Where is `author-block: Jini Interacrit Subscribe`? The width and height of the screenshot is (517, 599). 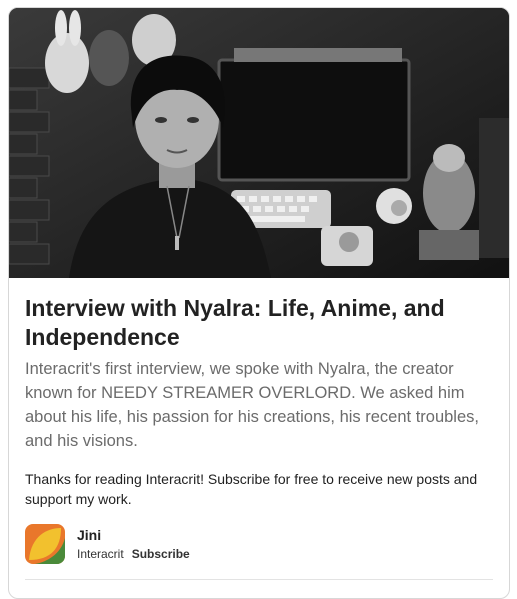
author-block: Jini Interacrit Subscribe is located at coordinates (259, 544).